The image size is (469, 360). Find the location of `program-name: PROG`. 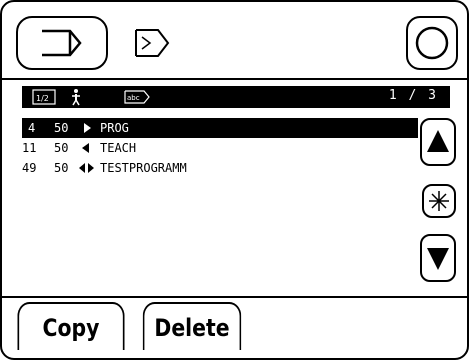

program-name: PROG is located at coordinates (114, 128).